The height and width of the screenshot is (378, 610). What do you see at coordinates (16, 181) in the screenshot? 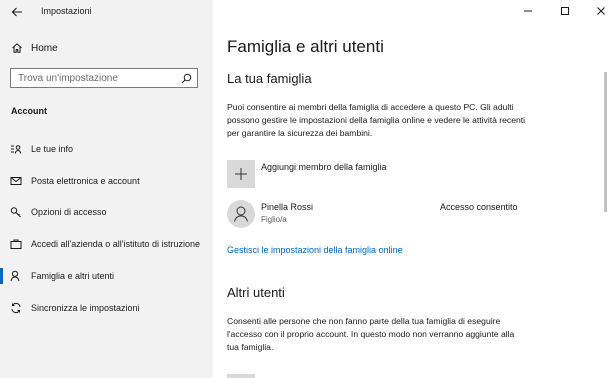
I see `mail-icon` at bounding box center [16, 181].